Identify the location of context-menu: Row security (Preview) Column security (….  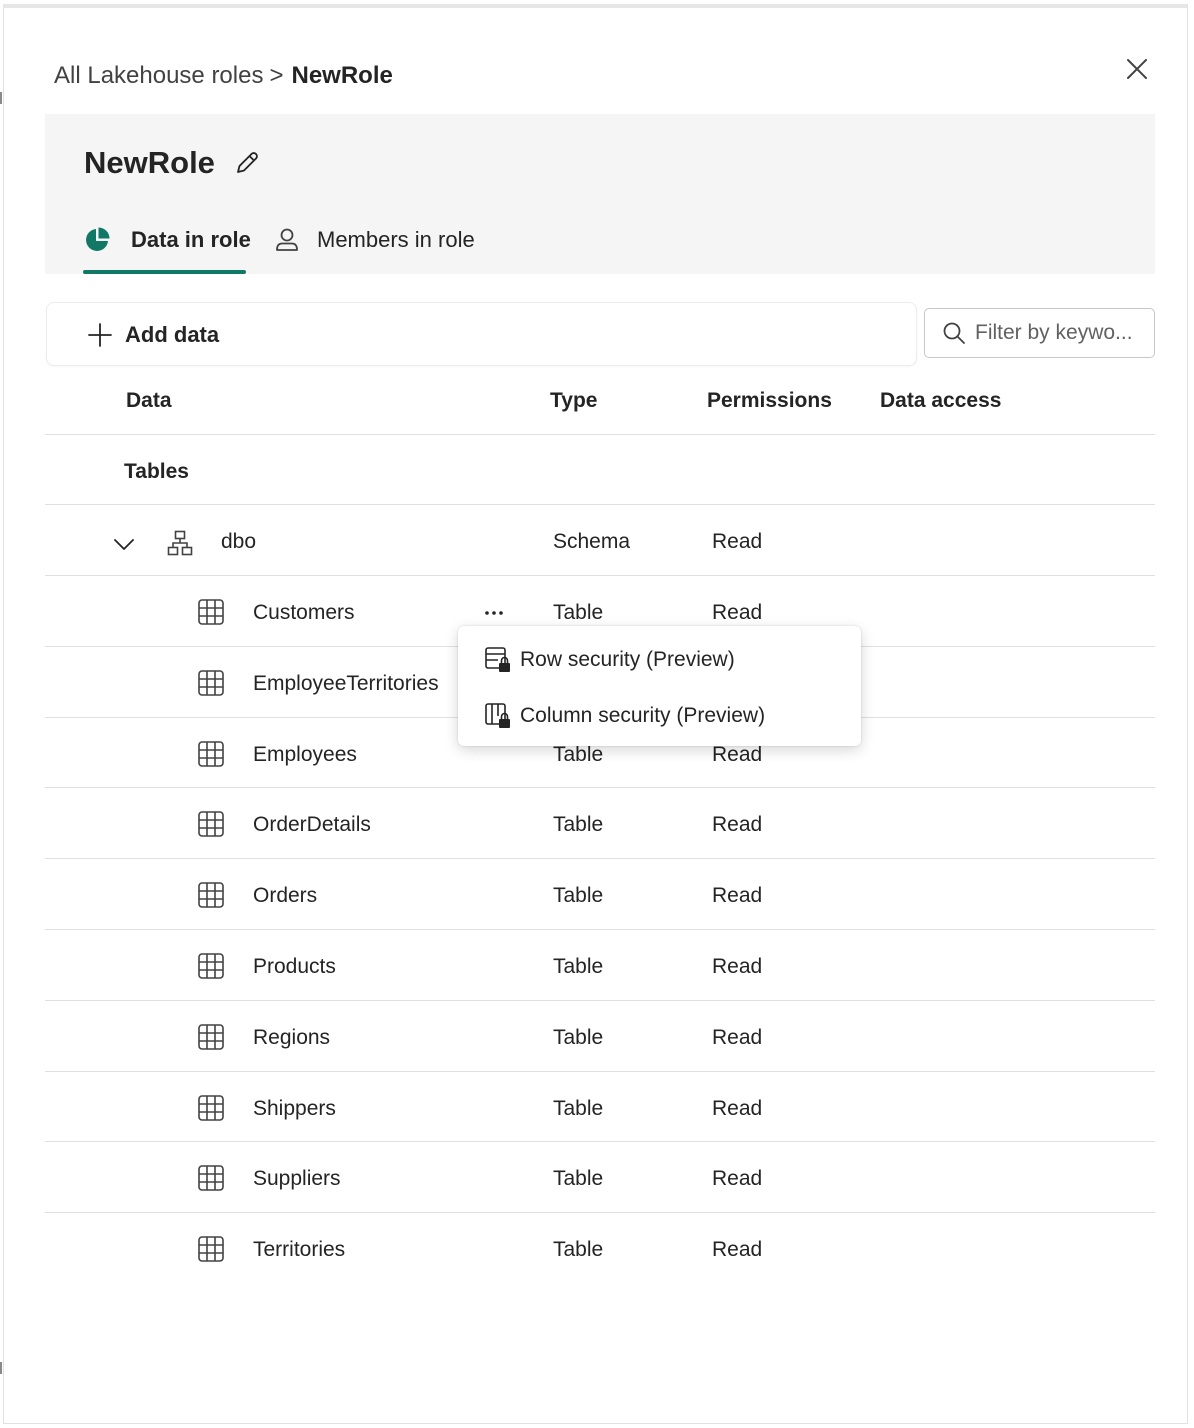
(659, 686).